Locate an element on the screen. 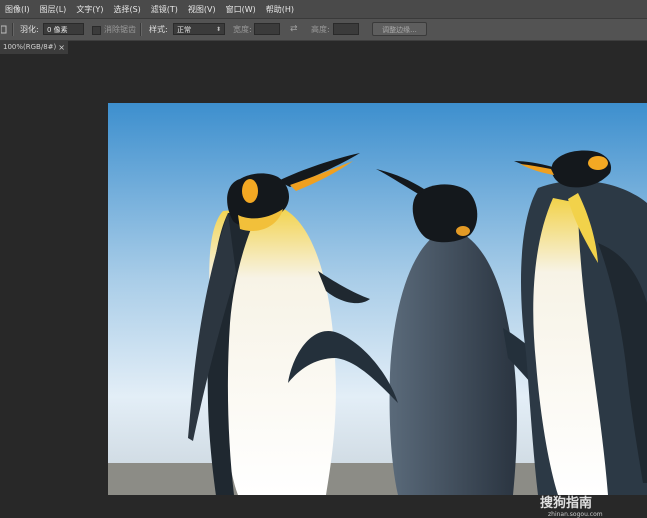  width-input is located at coordinates (267, 29).